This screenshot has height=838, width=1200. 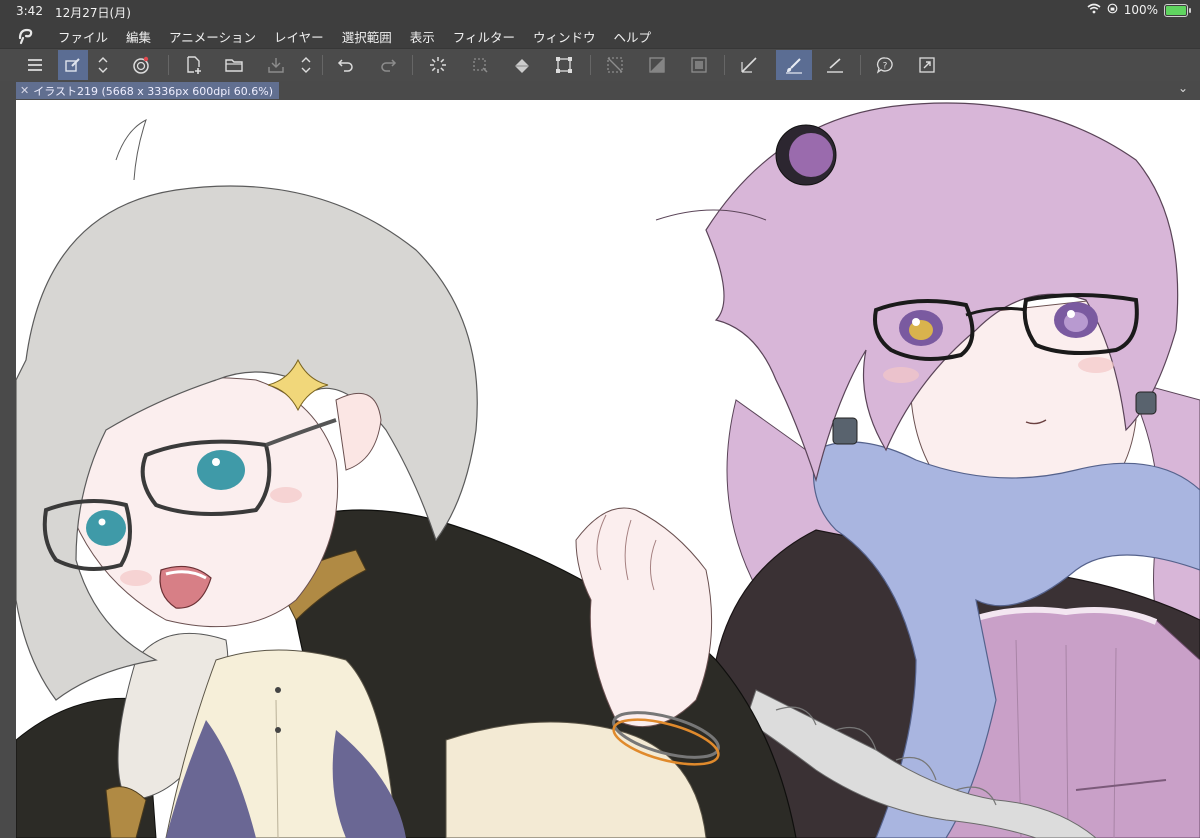 I want to click on open-folder-icon, so click(x=234, y=65).